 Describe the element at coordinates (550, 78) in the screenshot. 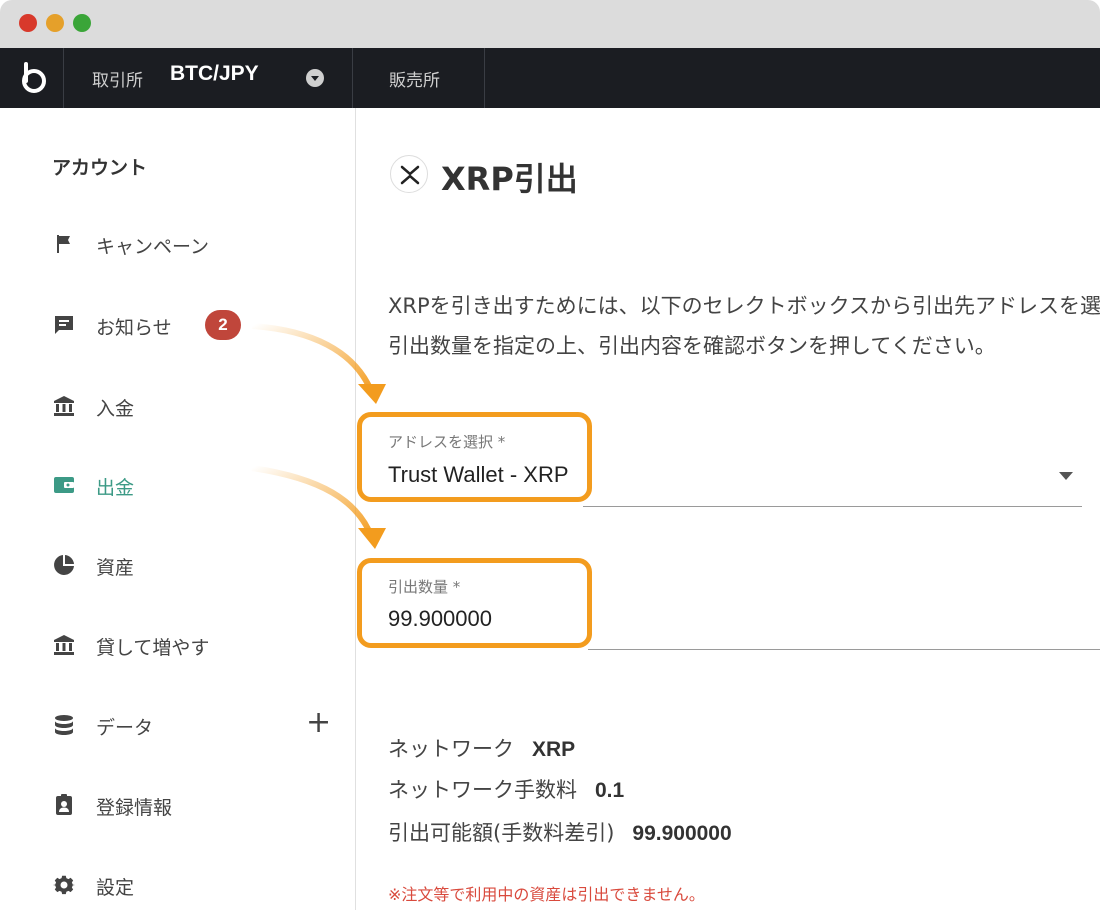

I see `top-navigation-bar: 取引所 BTC/JPY 販売所` at that location.